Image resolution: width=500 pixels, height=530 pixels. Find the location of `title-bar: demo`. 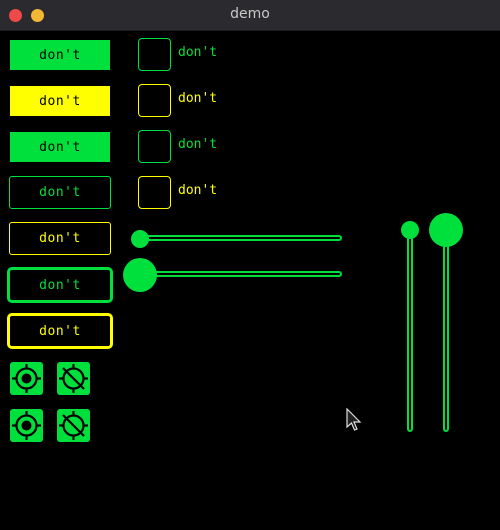

title-bar: demo is located at coordinates (250, 15).